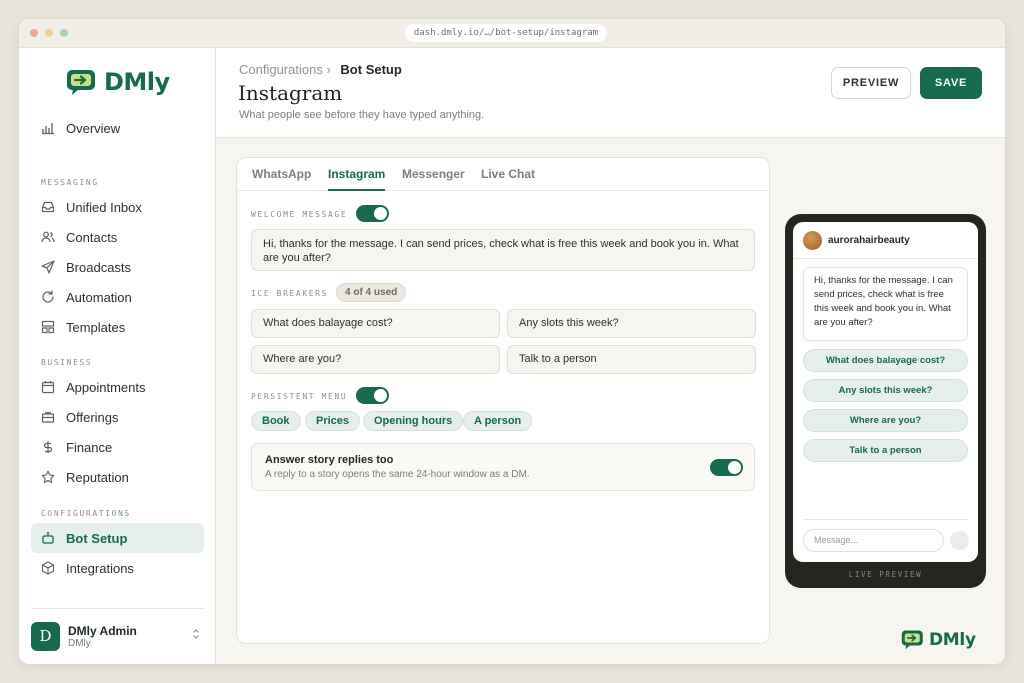  I want to click on ice-breaker-input: Talk to a person, so click(631, 359).